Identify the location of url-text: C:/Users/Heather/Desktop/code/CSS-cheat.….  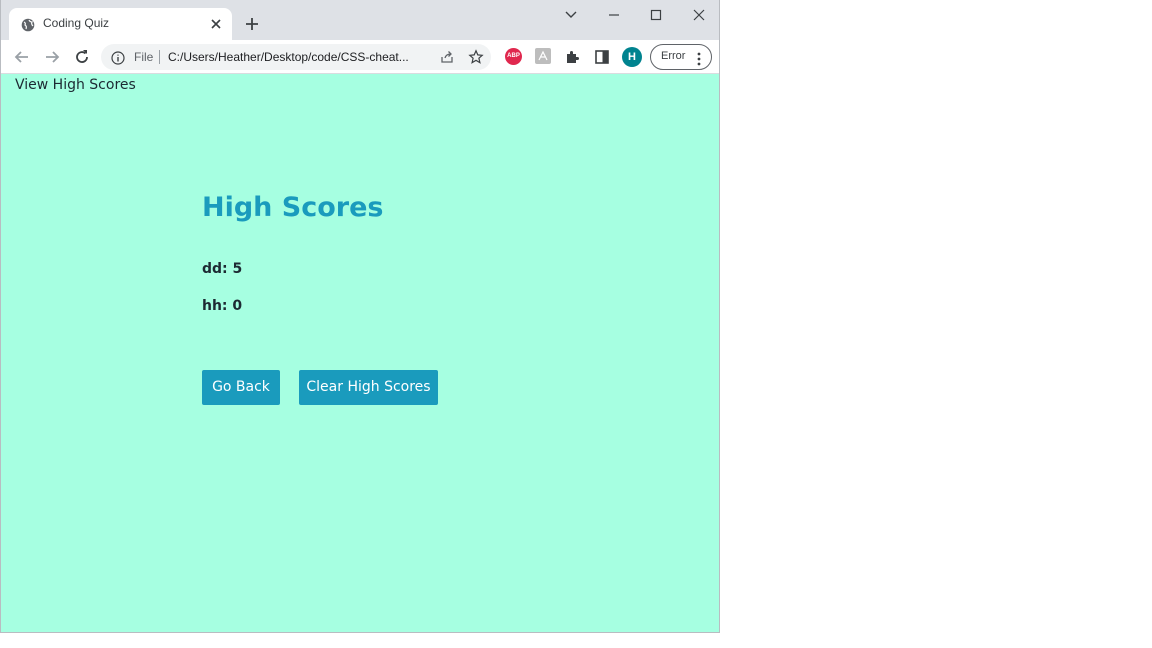
(299, 57).